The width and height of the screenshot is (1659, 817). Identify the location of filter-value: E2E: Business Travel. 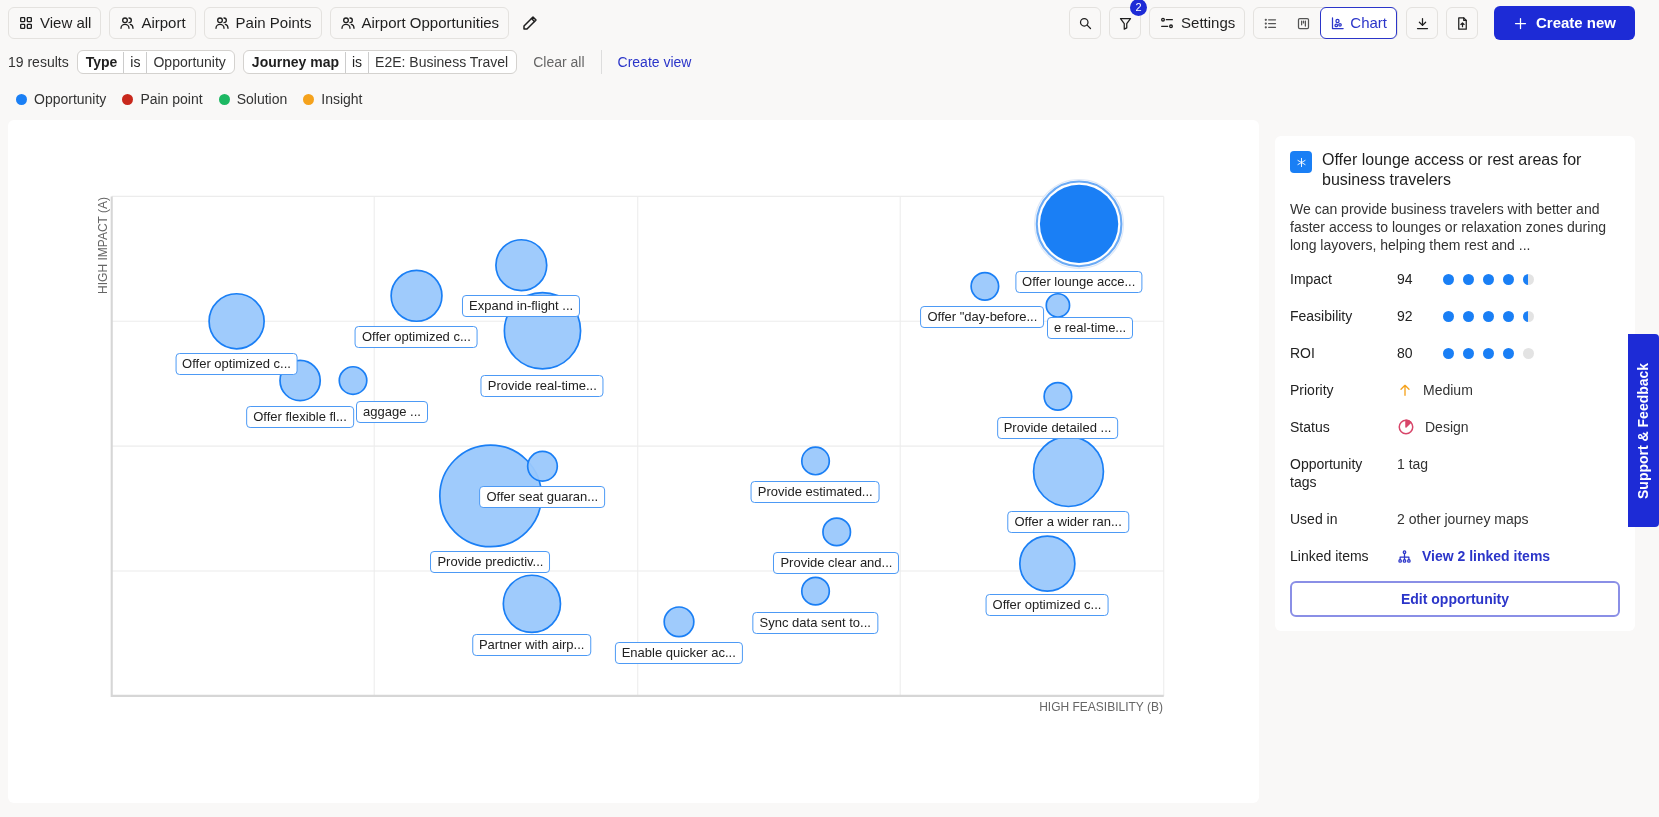
(441, 62).